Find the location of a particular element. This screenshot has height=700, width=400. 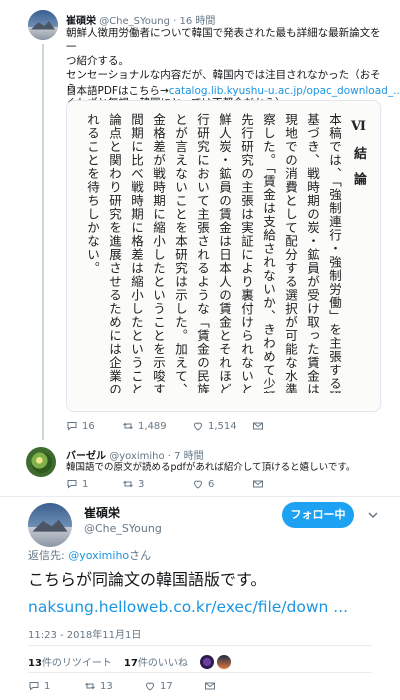

retweet-button: 1,489 is located at coordinates (157, 426).